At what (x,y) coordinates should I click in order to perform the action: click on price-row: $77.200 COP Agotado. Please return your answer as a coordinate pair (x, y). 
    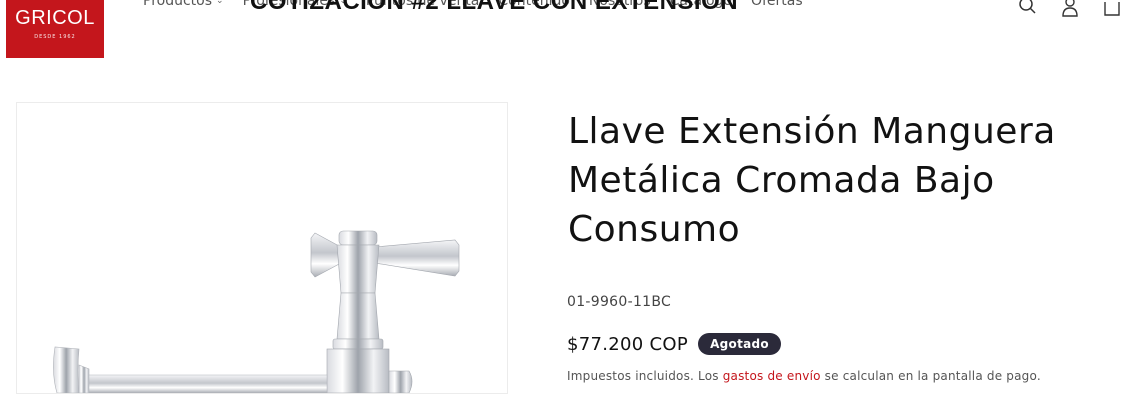
    Looking at the image, I should click on (674, 344).